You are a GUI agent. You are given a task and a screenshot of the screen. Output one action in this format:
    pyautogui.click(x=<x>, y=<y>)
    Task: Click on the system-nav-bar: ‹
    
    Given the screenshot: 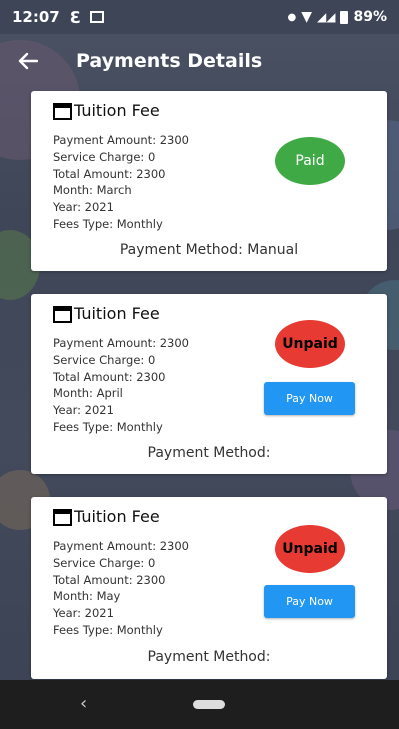 What is the action you would take?
    pyautogui.click(x=199, y=704)
    